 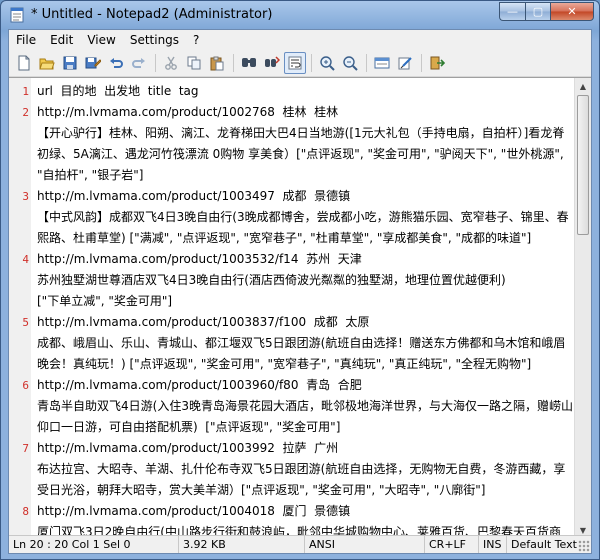 What do you see at coordinates (493, 544) in the screenshot?
I see `status-ins: INS` at bounding box center [493, 544].